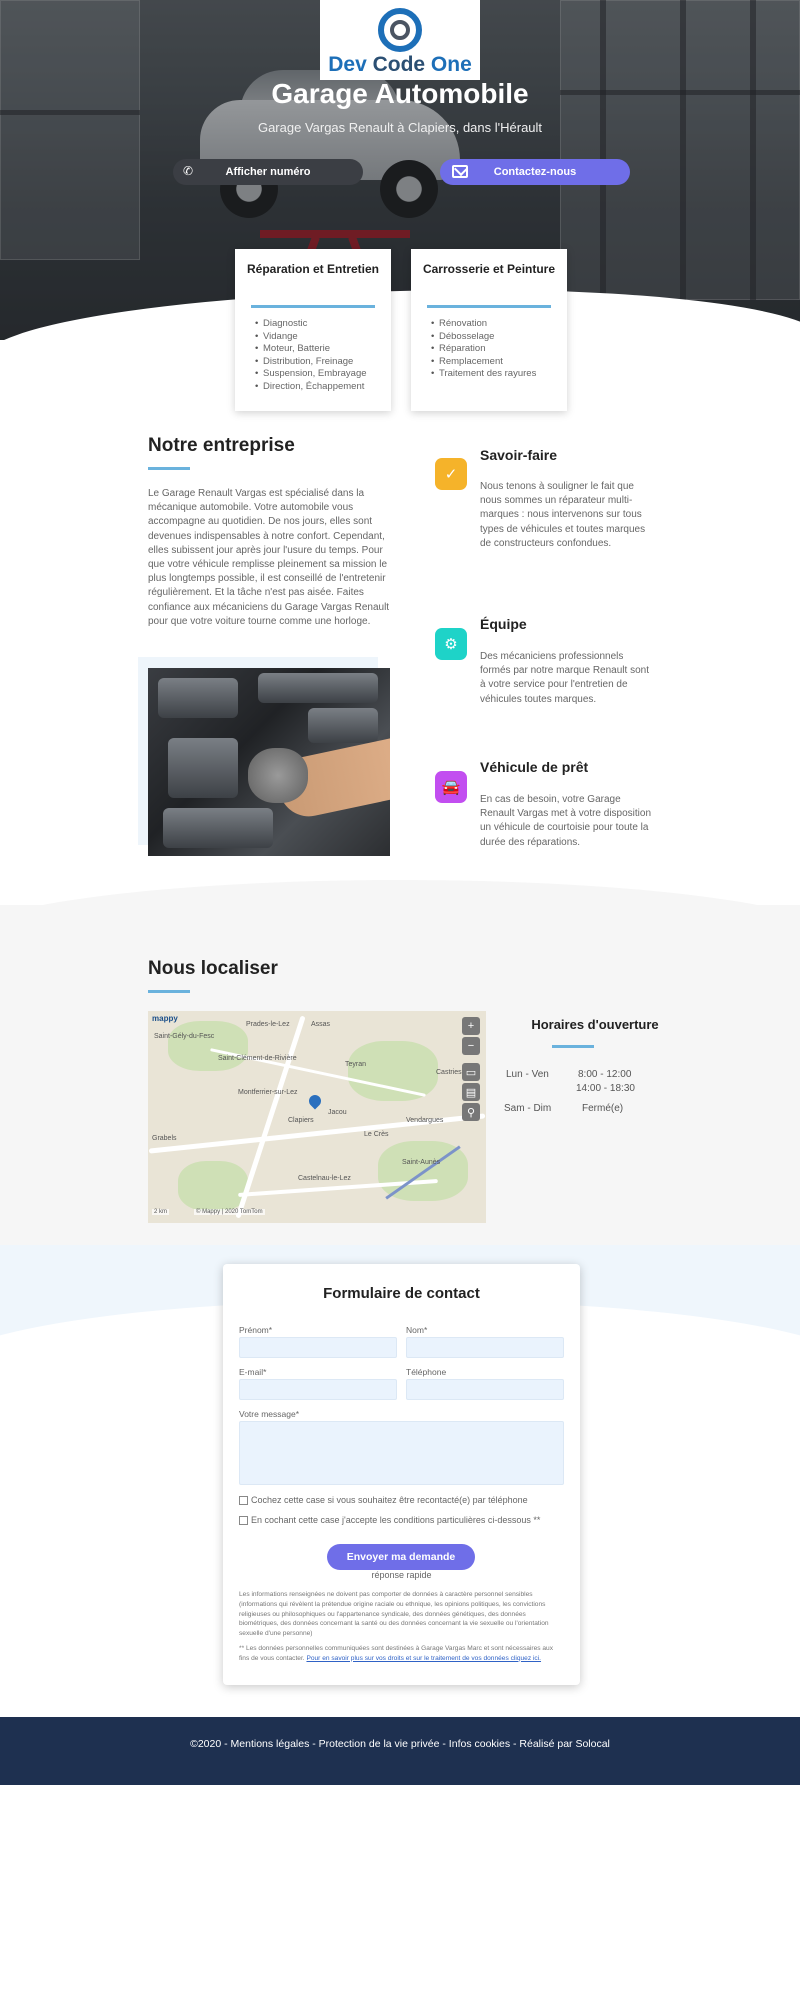  Describe the element at coordinates (321, 1024) in the screenshot. I see `map-town-label: Assas` at that location.